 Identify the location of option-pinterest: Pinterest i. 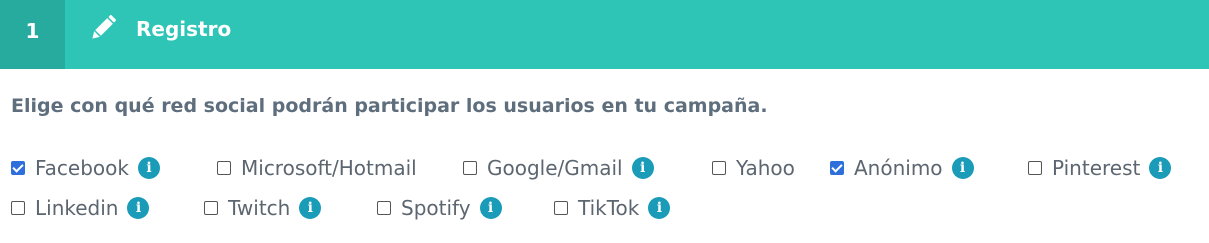
(1100, 168).